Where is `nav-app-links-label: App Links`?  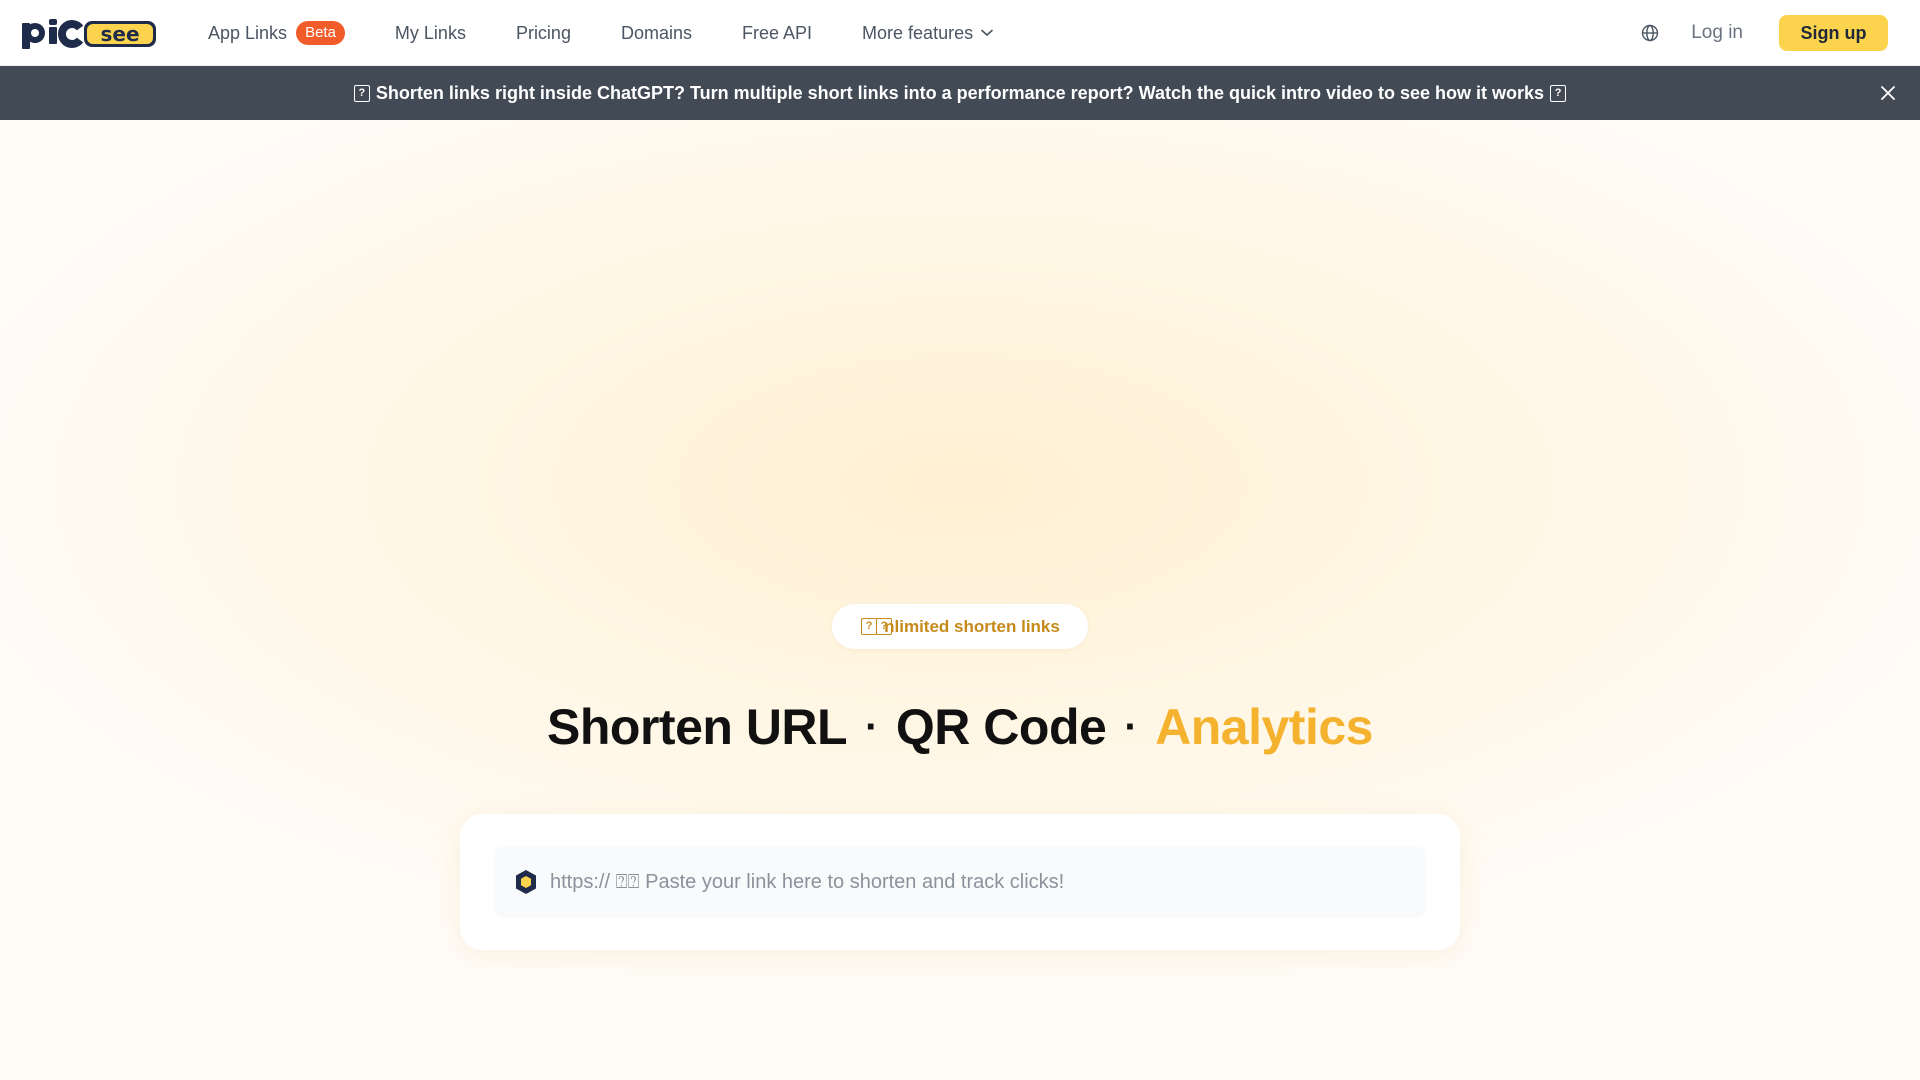
nav-app-links-label: App Links is located at coordinates (248, 32).